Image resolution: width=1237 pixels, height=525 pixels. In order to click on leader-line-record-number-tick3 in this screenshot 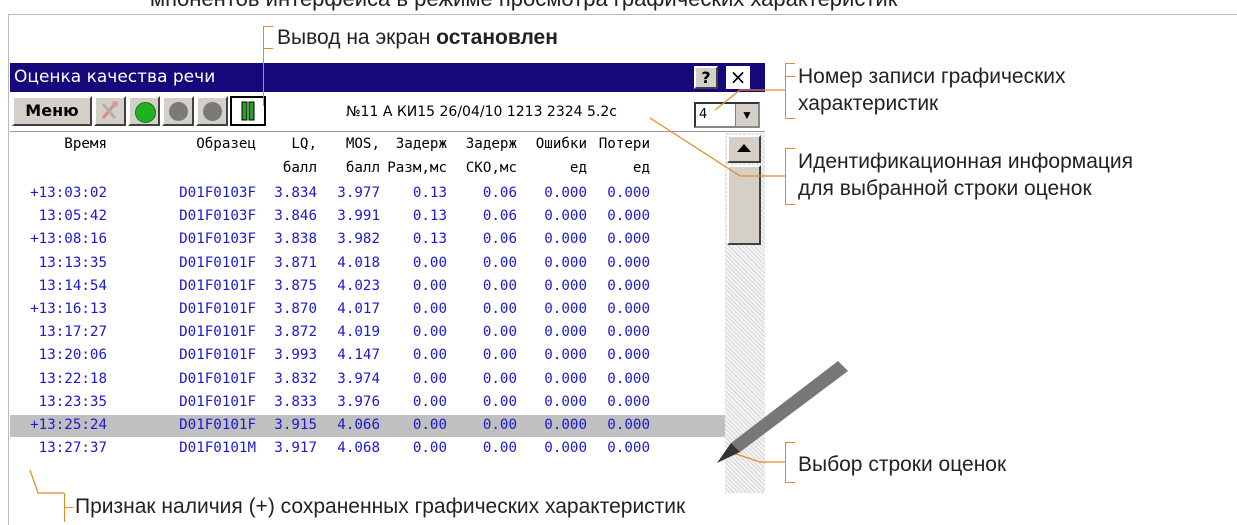, I will do `click(790, 118)`.